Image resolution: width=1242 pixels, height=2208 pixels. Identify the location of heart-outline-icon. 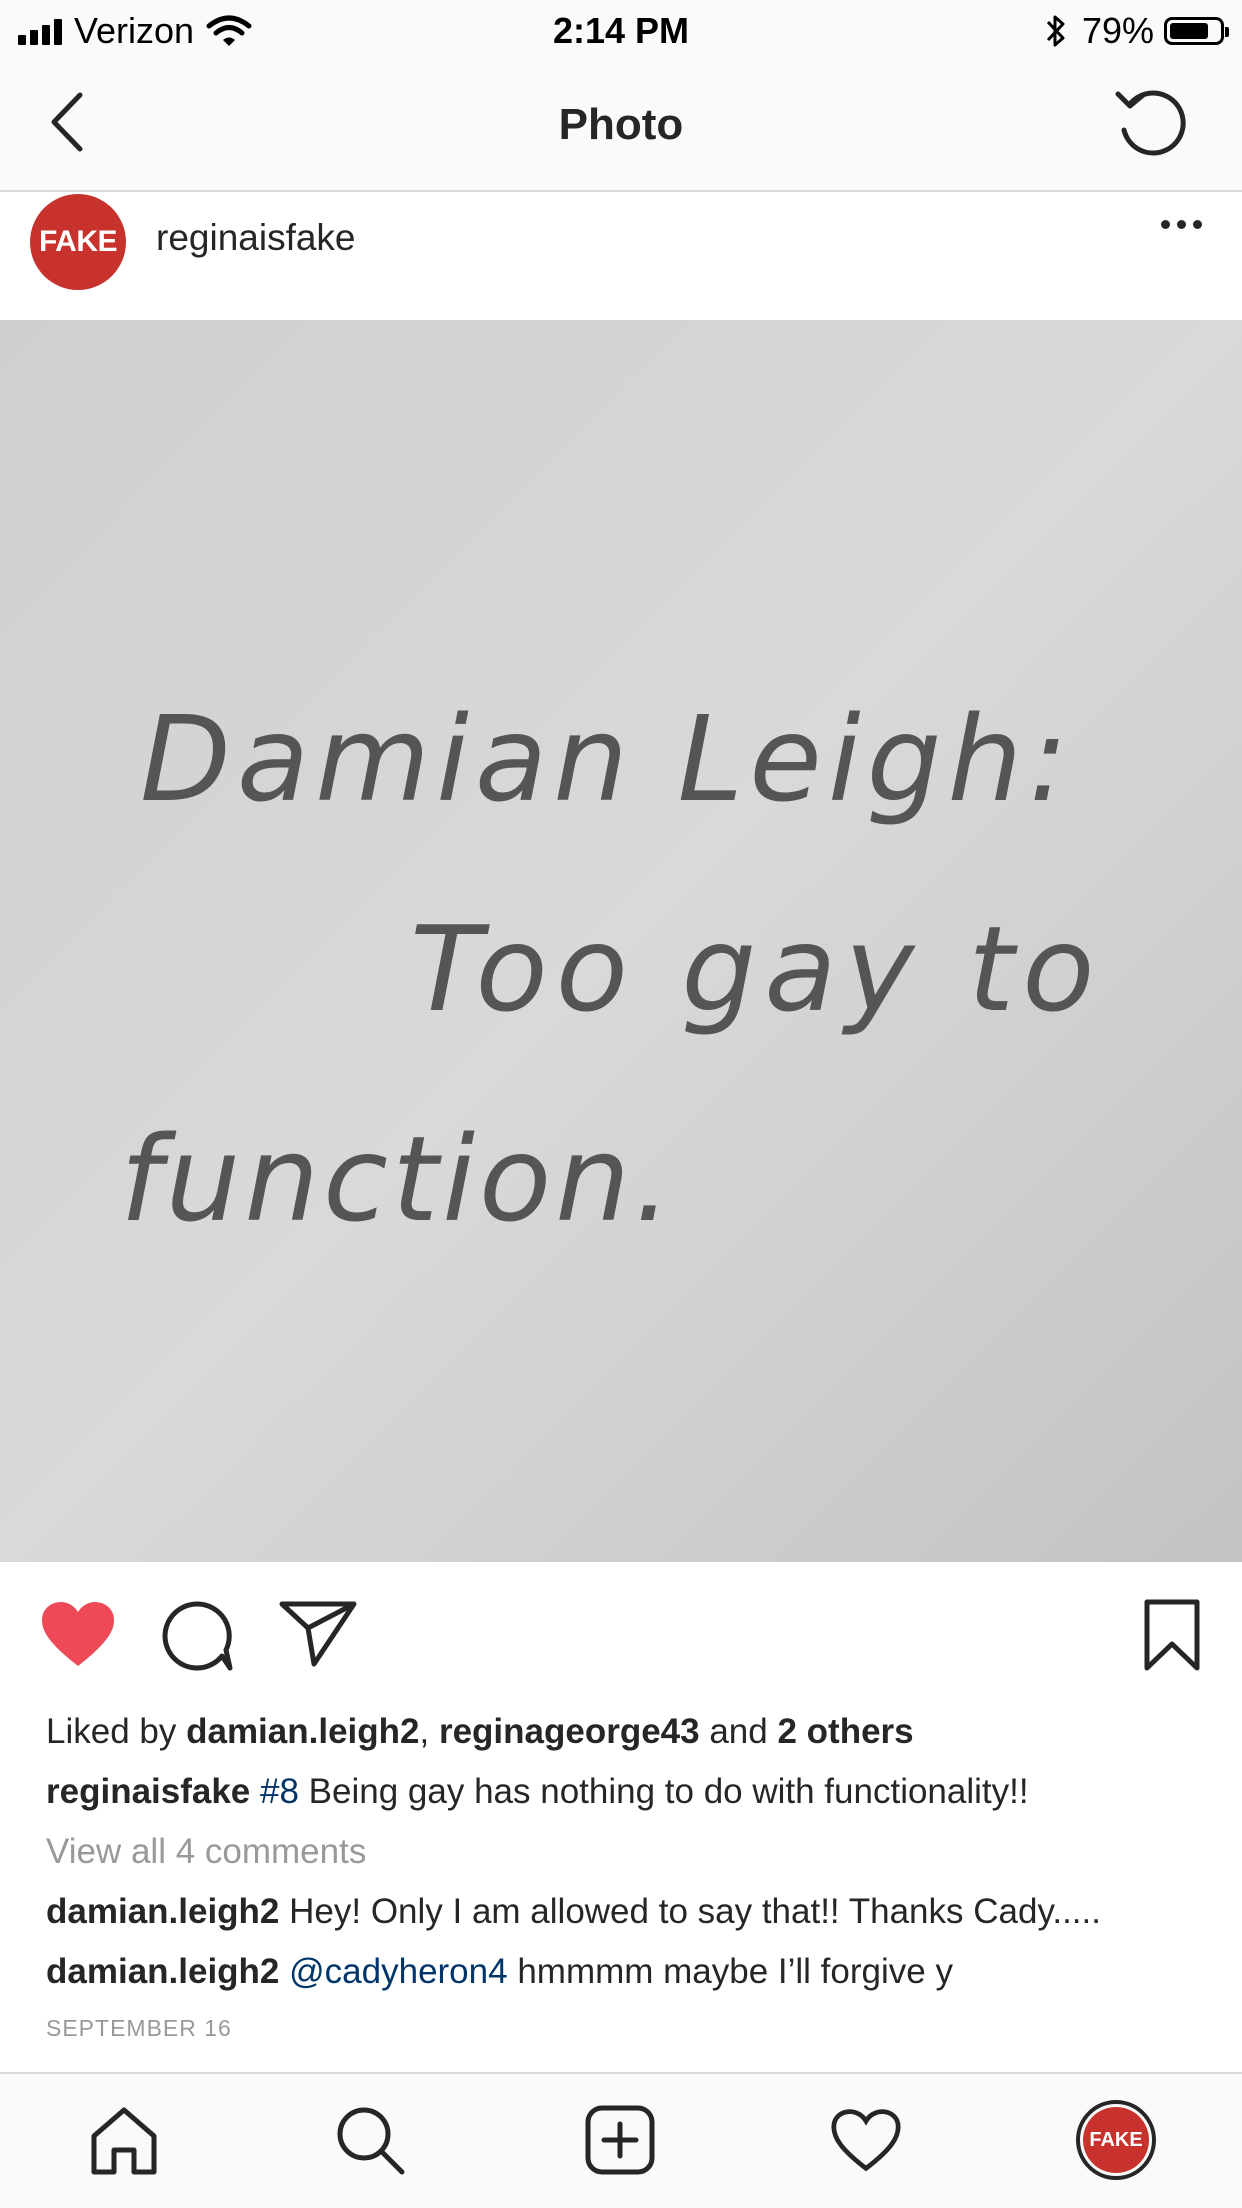
(866, 2140).